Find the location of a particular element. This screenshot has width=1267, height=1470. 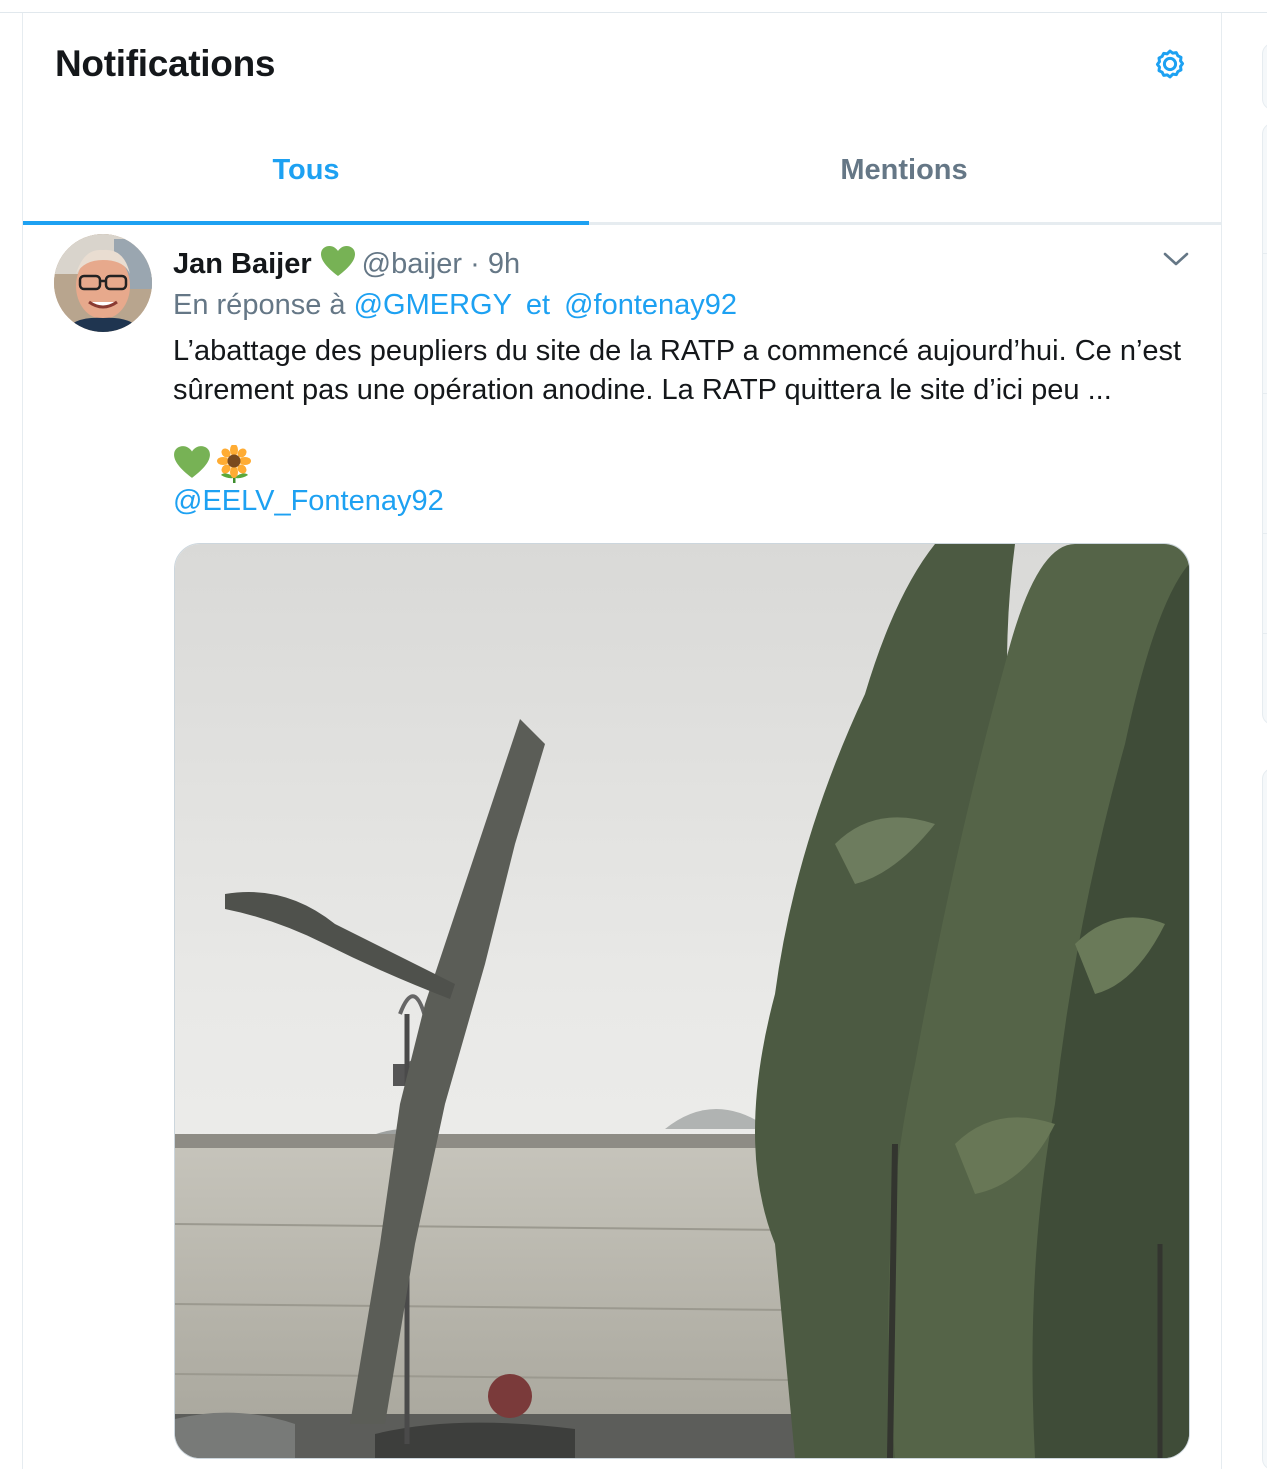

gear-icon is located at coordinates (1170, 64).